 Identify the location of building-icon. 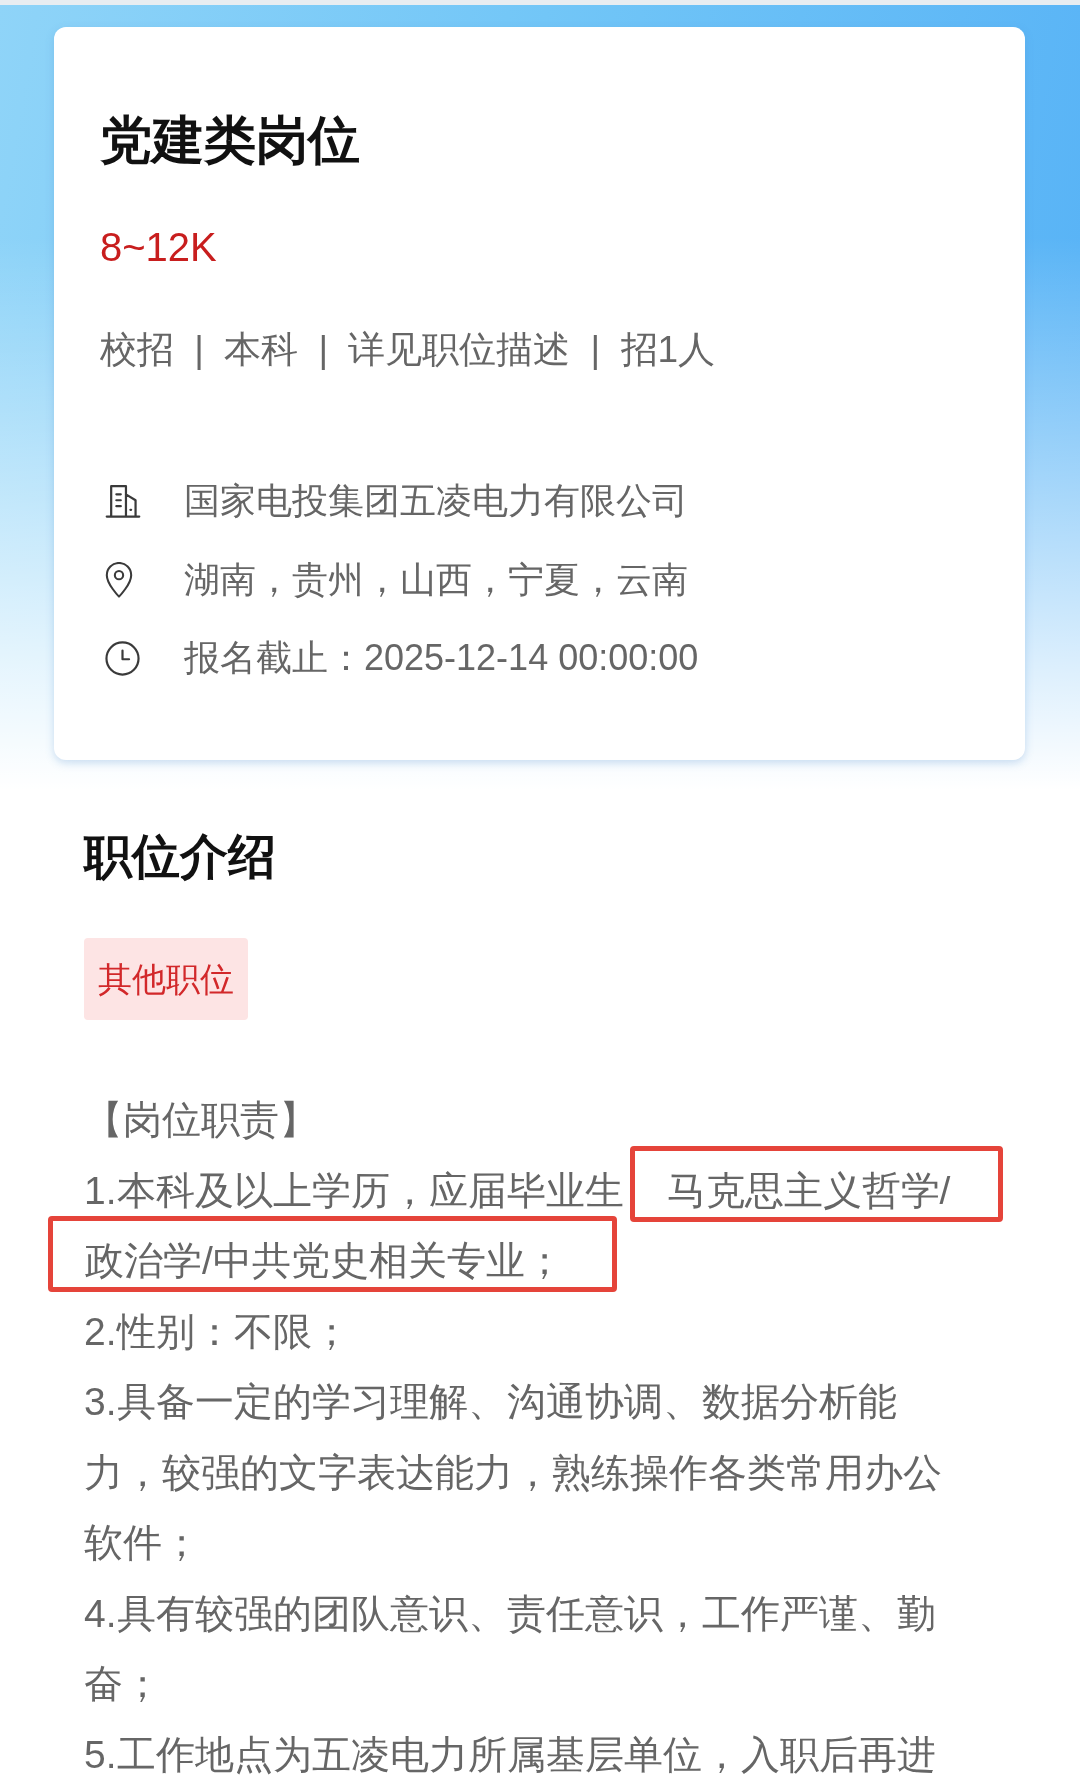
(123, 501).